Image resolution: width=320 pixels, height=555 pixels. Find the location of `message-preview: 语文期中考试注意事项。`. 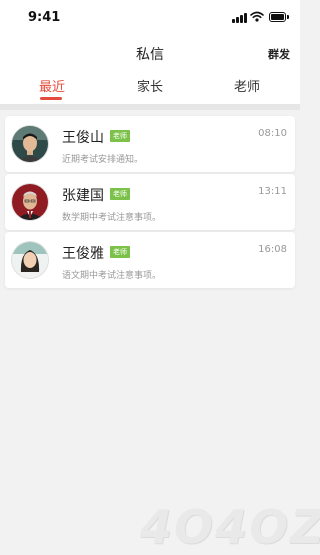

message-preview: 语文期中考试注意事项。 is located at coordinates (112, 276).